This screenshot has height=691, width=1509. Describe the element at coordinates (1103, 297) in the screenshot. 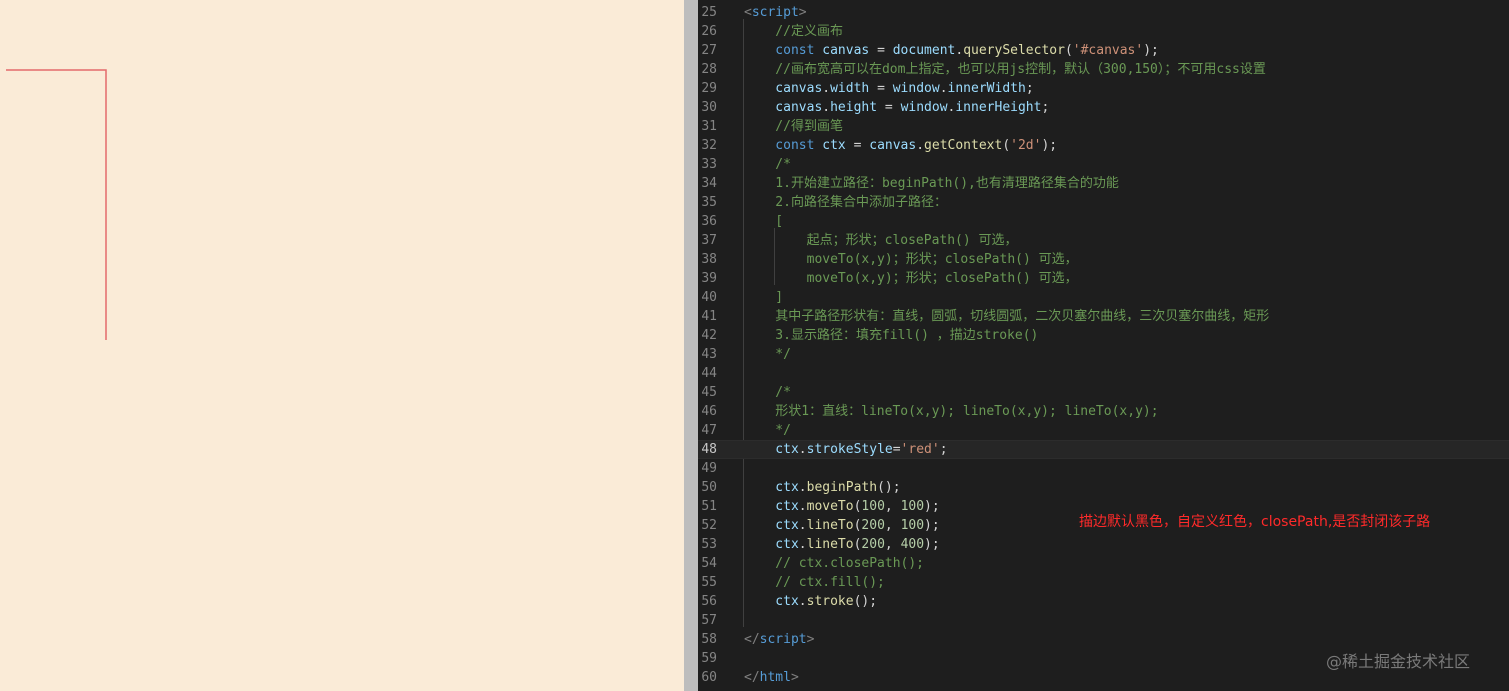

I see `code-line: 40 ]` at that location.